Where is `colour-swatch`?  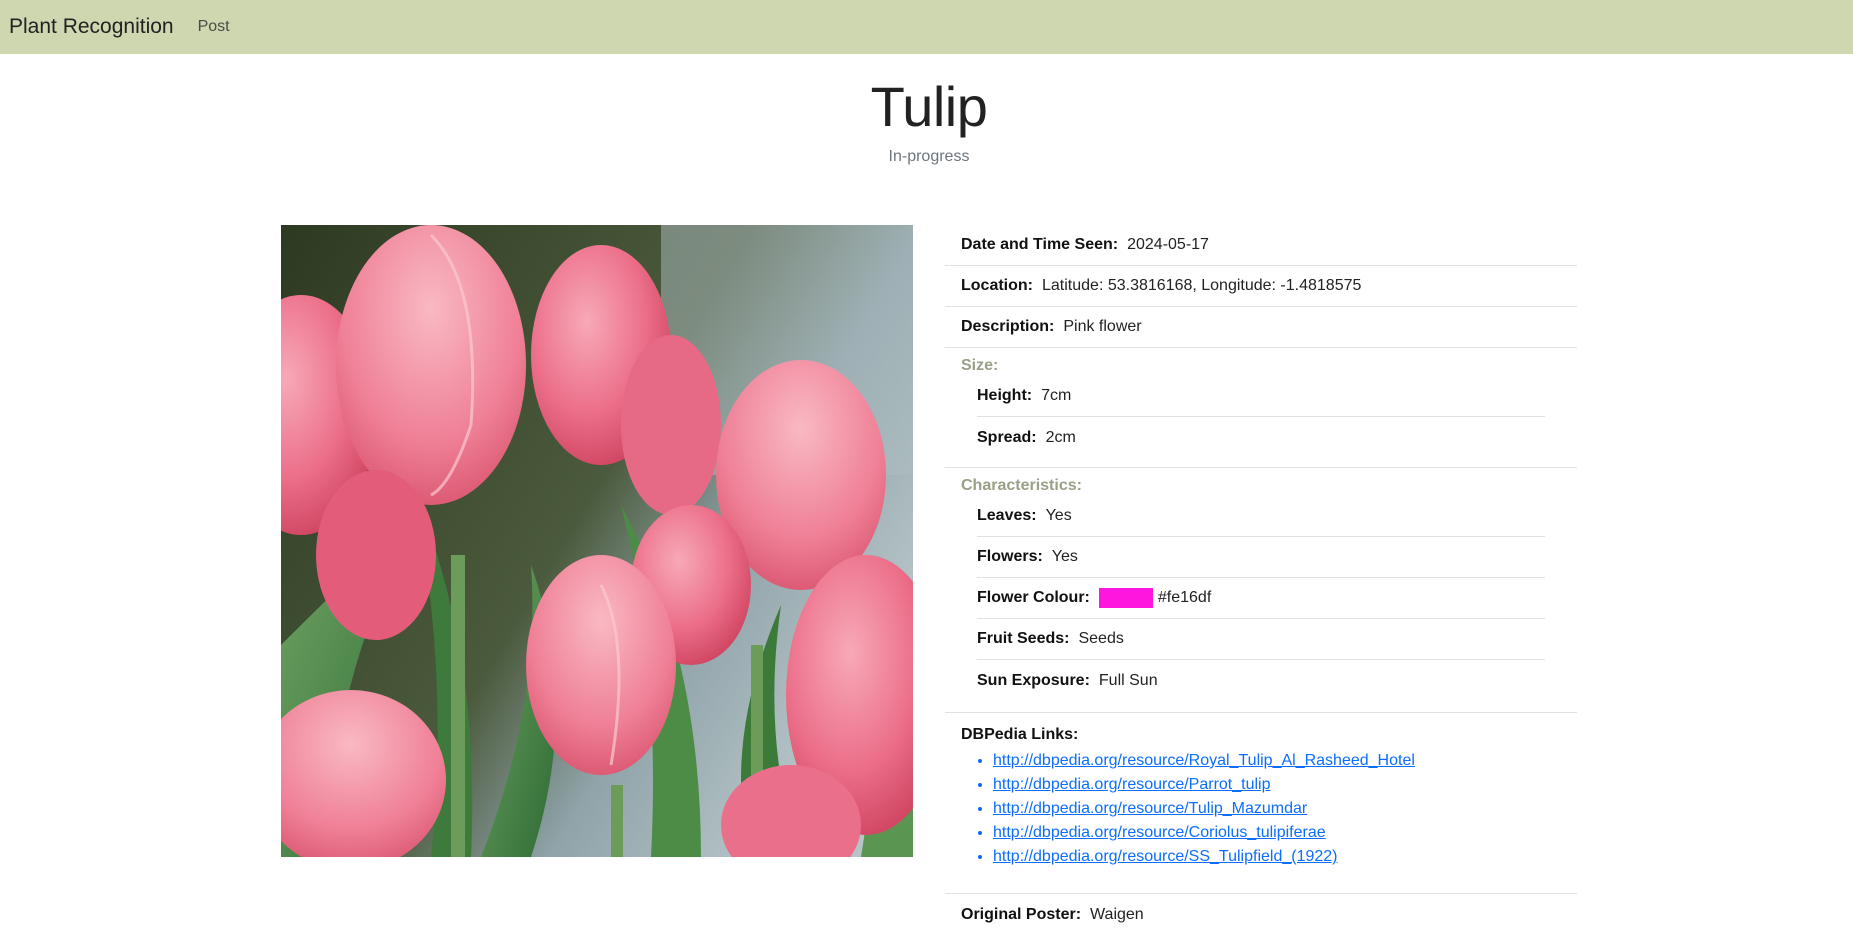 colour-swatch is located at coordinates (1125, 598).